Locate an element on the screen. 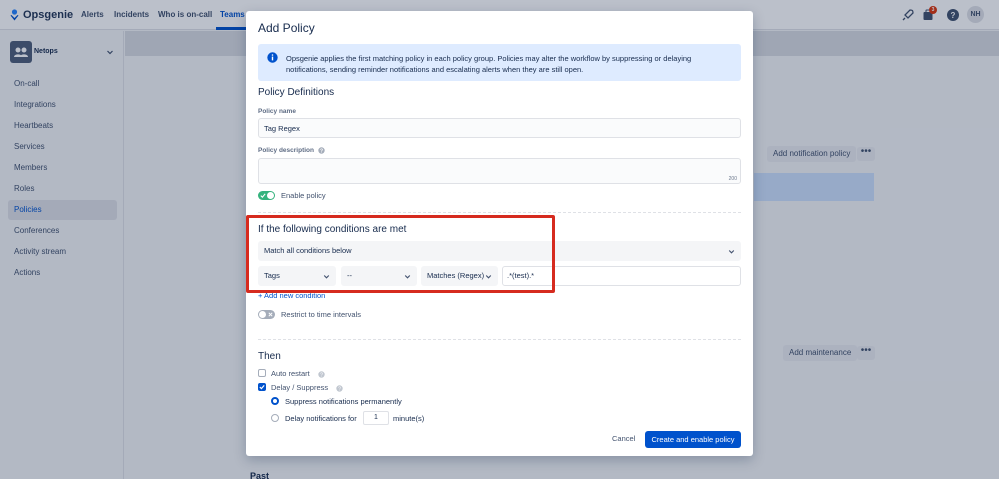  delay-minutes-input: 1 is located at coordinates (376, 418).